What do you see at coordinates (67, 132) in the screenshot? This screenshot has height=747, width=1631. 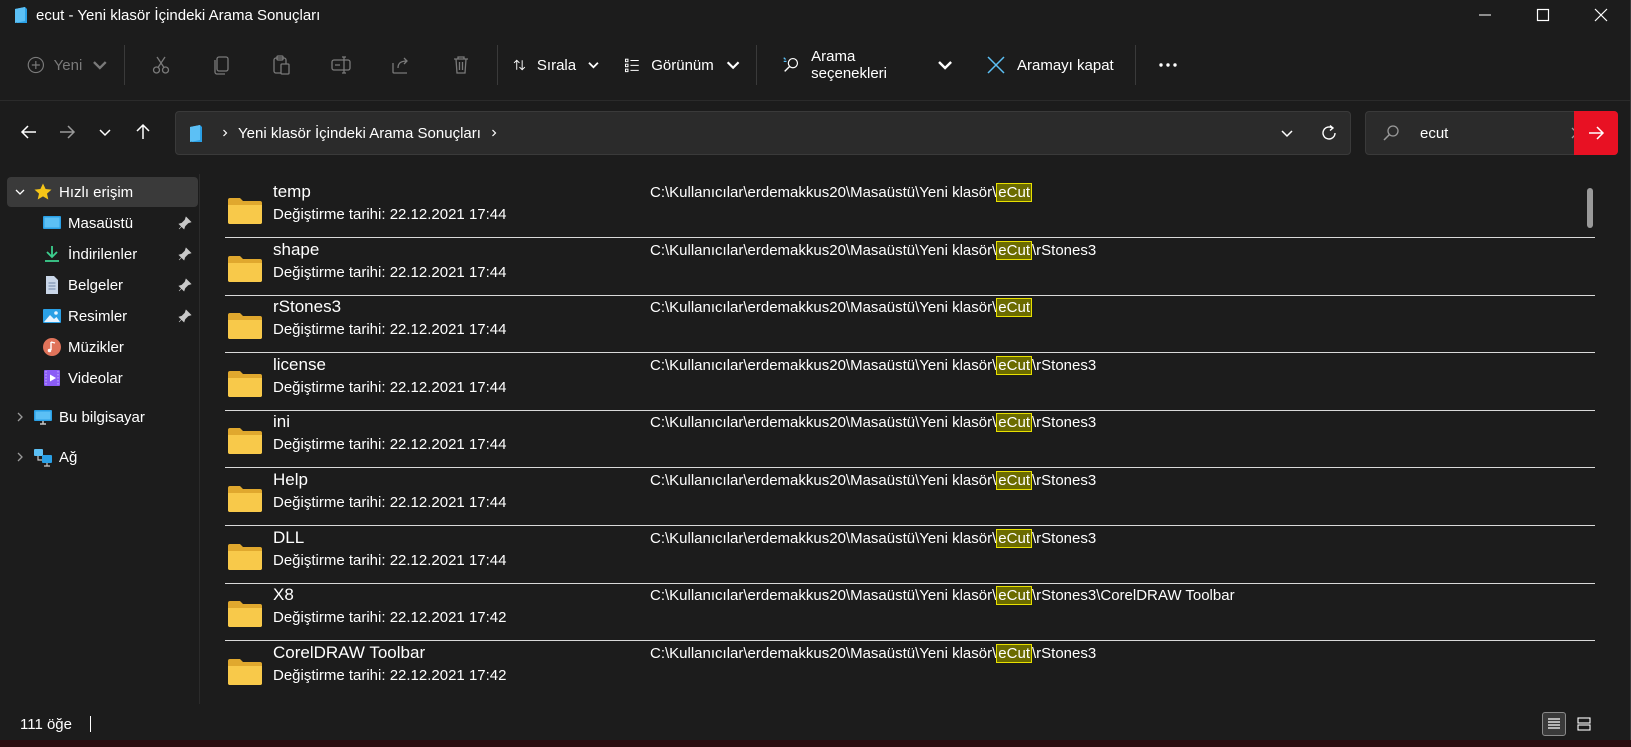 I see `forward-button` at bounding box center [67, 132].